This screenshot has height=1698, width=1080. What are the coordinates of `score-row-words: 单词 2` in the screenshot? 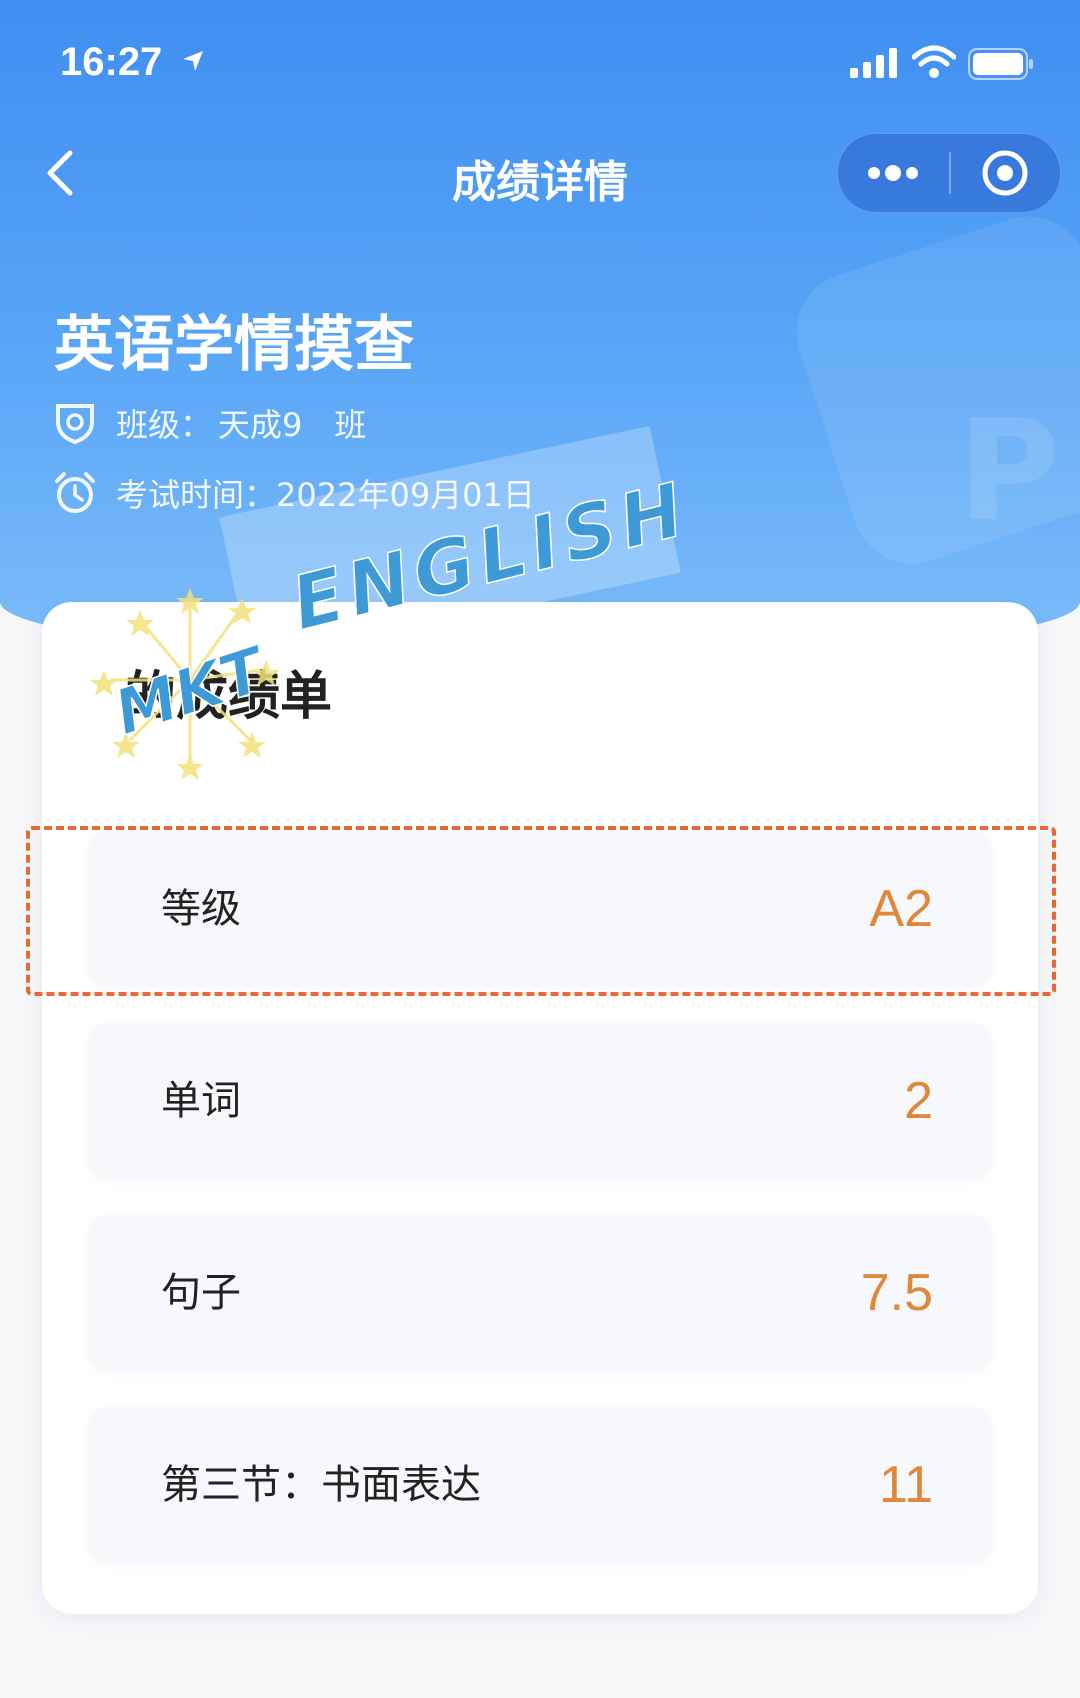 It's located at (540, 1101).